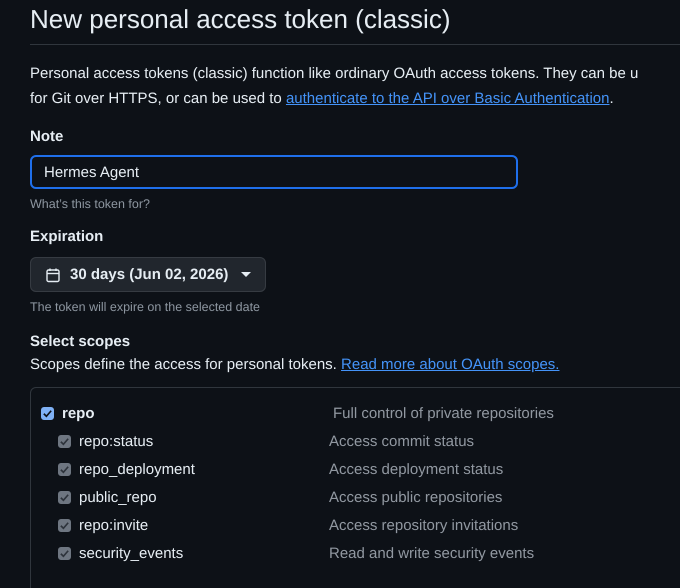  Describe the element at coordinates (47, 413) in the screenshot. I see `checkbox` at that location.